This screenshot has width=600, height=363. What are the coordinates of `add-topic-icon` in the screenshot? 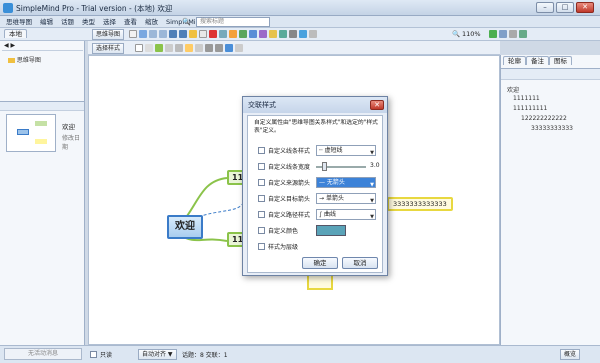 It's located at (243, 34).